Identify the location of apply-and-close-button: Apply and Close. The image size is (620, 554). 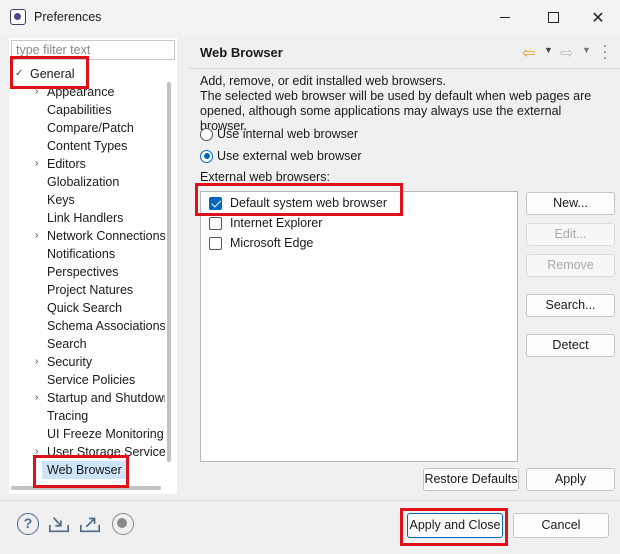
(455, 525).